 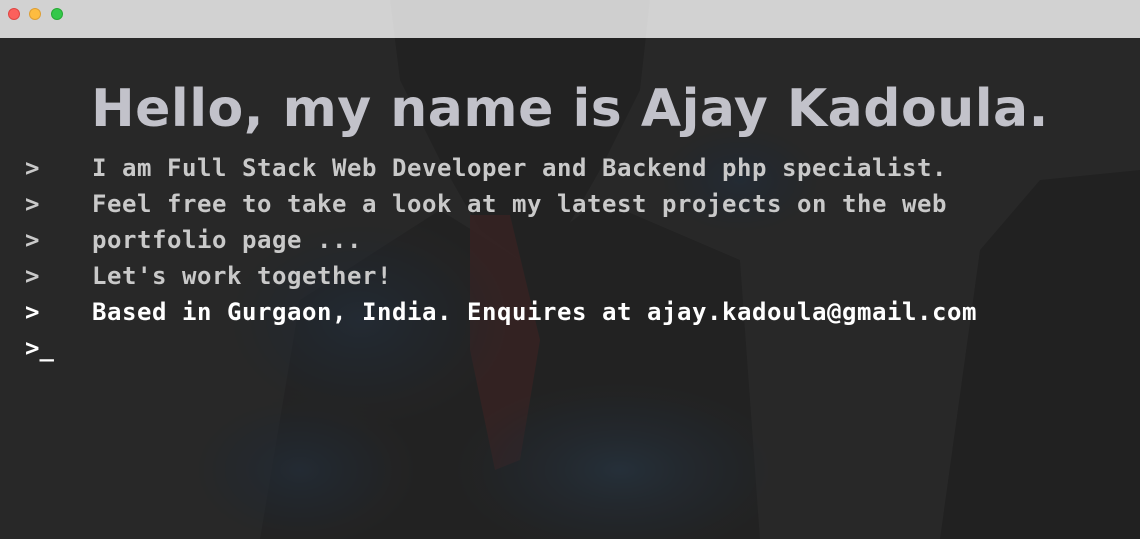 What do you see at coordinates (570, 19) in the screenshot?
I see `window-titlebar` at bounding box center [570, 19].